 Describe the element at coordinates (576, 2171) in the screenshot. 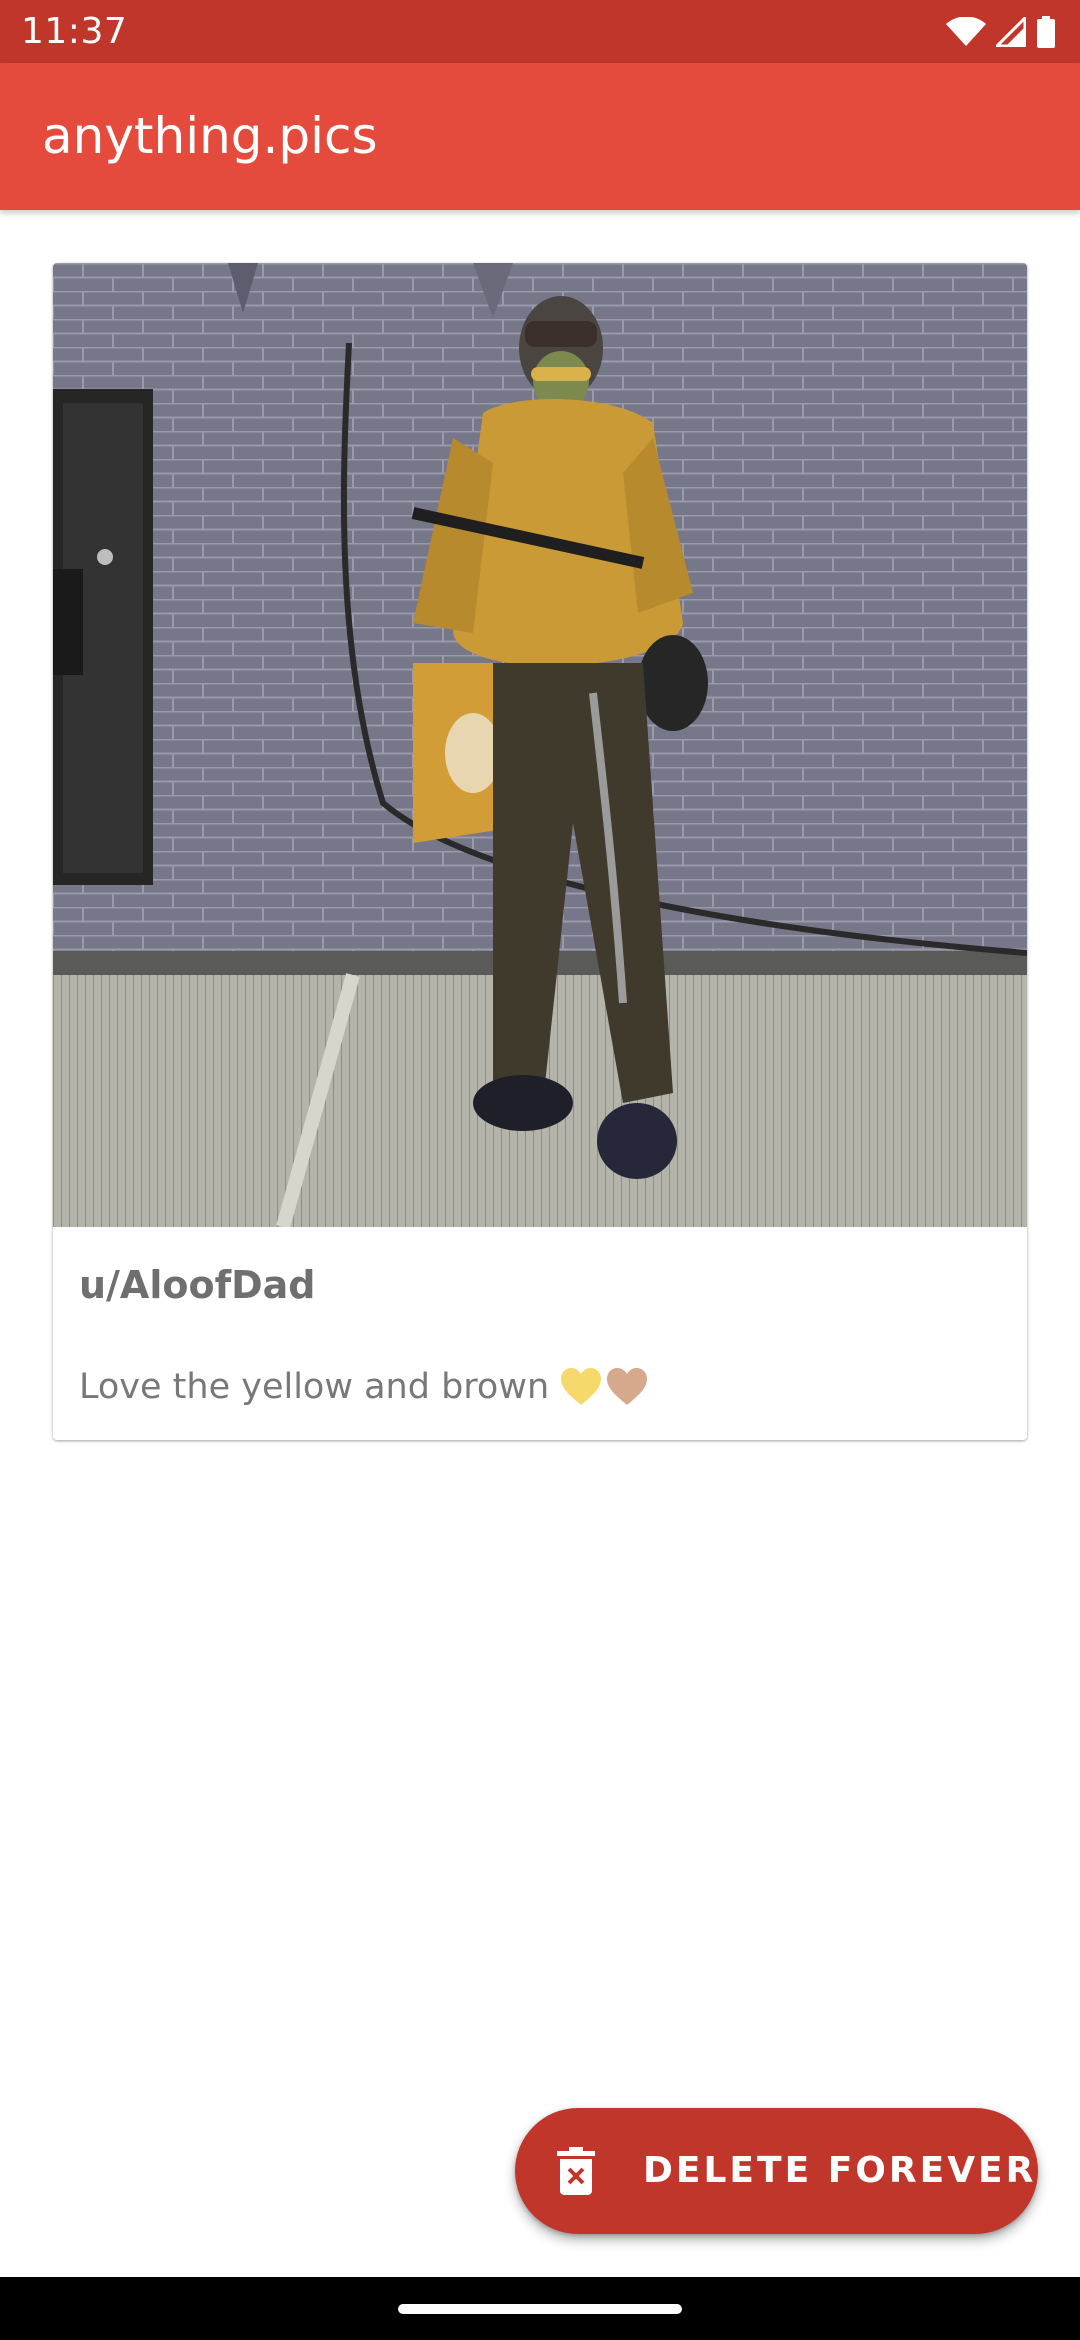

I see `delete-forever-icon` at that location.